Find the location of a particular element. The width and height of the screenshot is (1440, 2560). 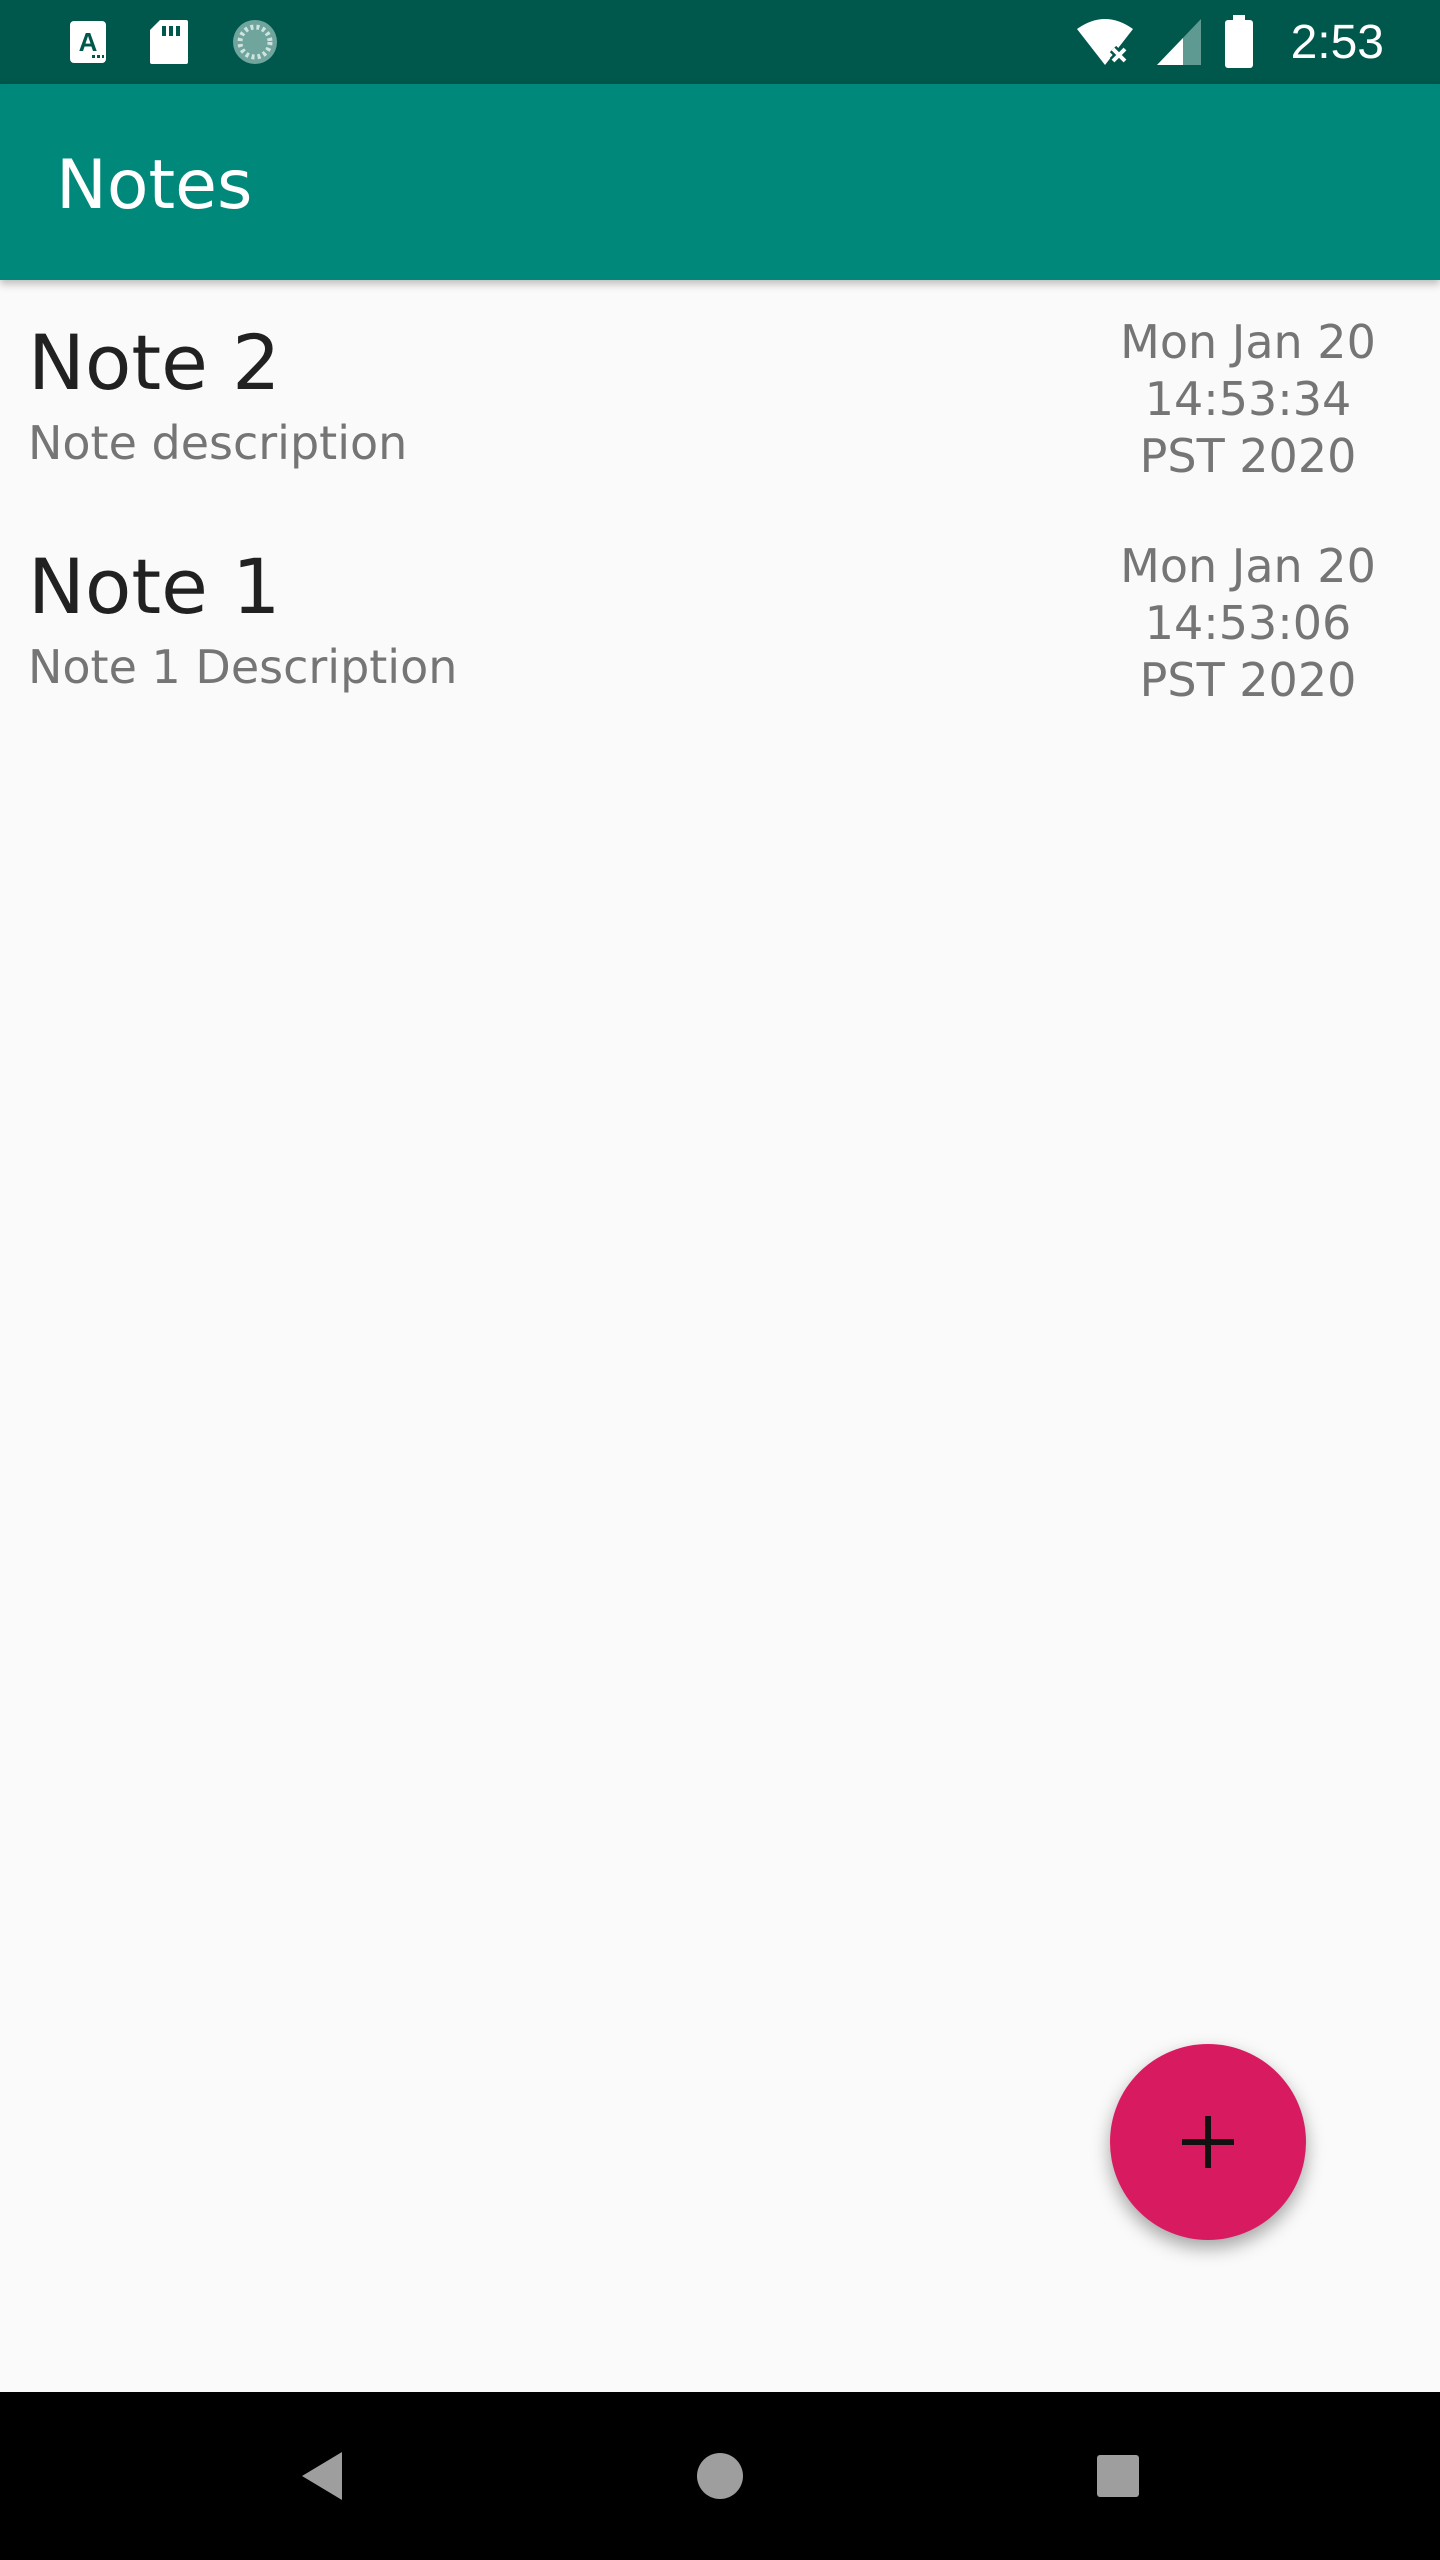

note-title: Note 1 is located at coordinates (154, 586).